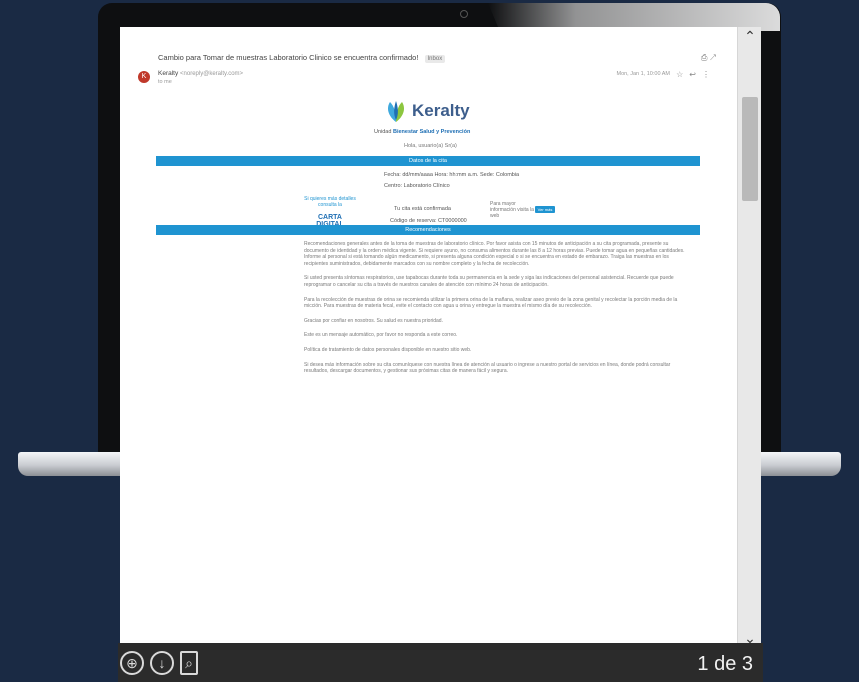 This screenshot has height=682, width=859. Describe the element at coordinates (132, 663) in the screenshot. I see `zoom-icon: ⊕` at that location.